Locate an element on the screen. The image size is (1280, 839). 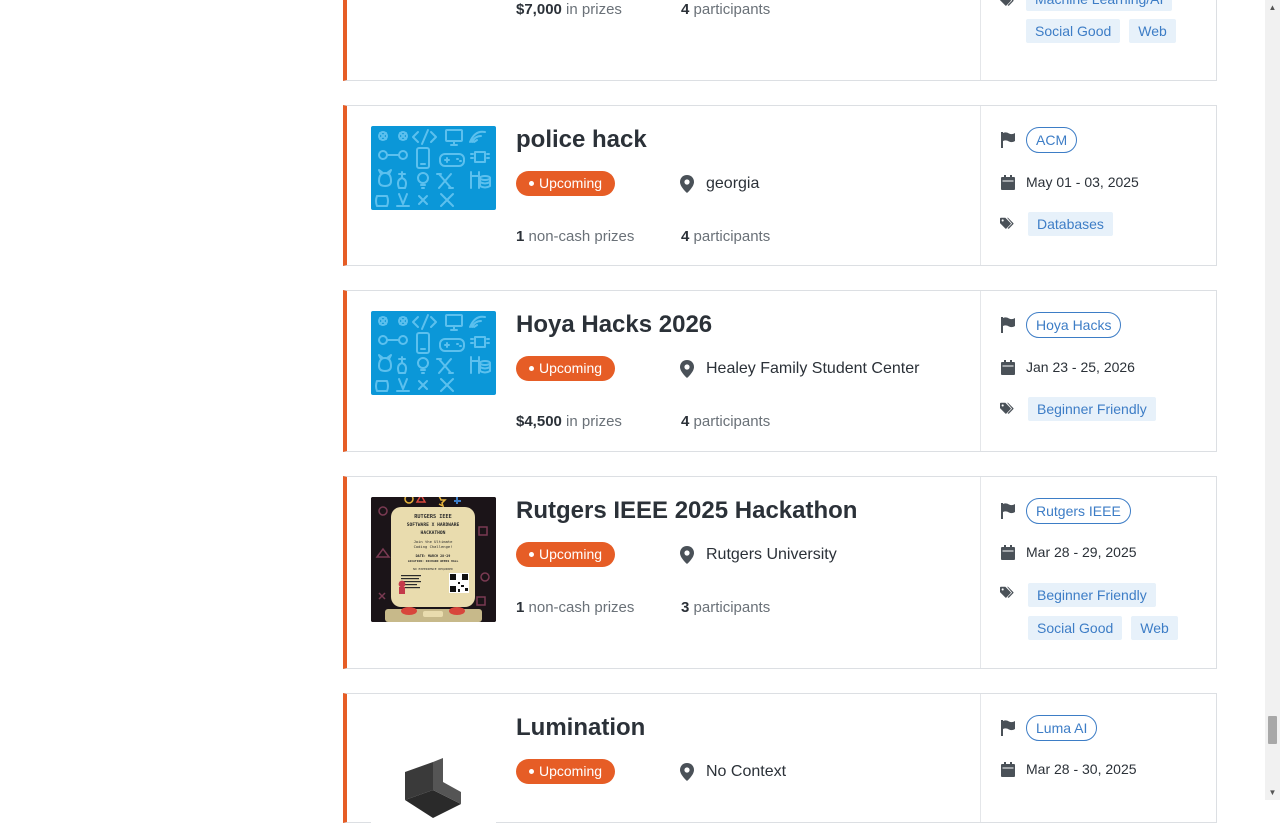
themes-row: Beginner Friendly is located at coordinates (1114, 409).